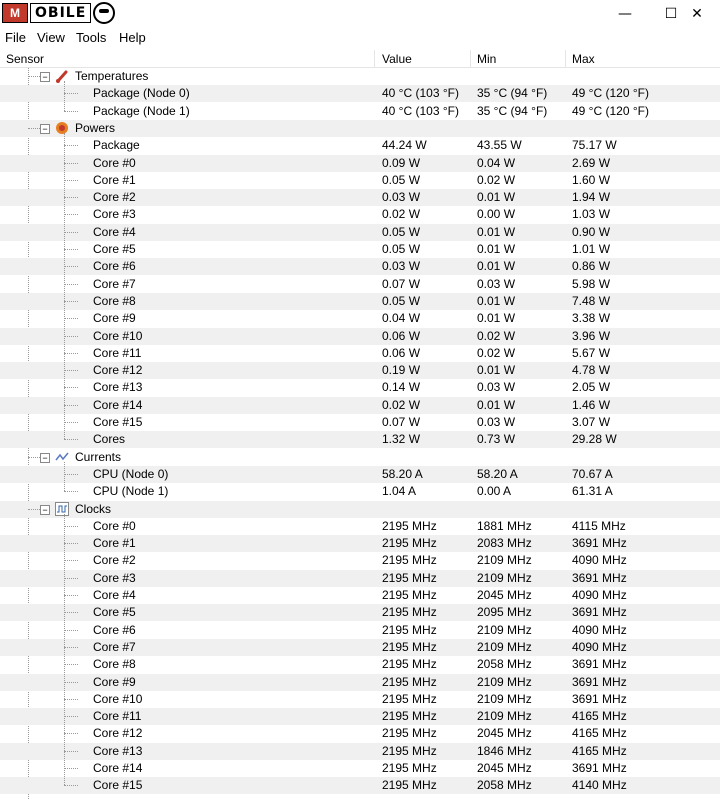 The width and height of the screenshot is (720, 799). Describe the element at coordinates (360, 630) in the screenshot. I see `sensor-row: Core #6 2195 MHz 2109 MHz 4090 MHz` at that location.